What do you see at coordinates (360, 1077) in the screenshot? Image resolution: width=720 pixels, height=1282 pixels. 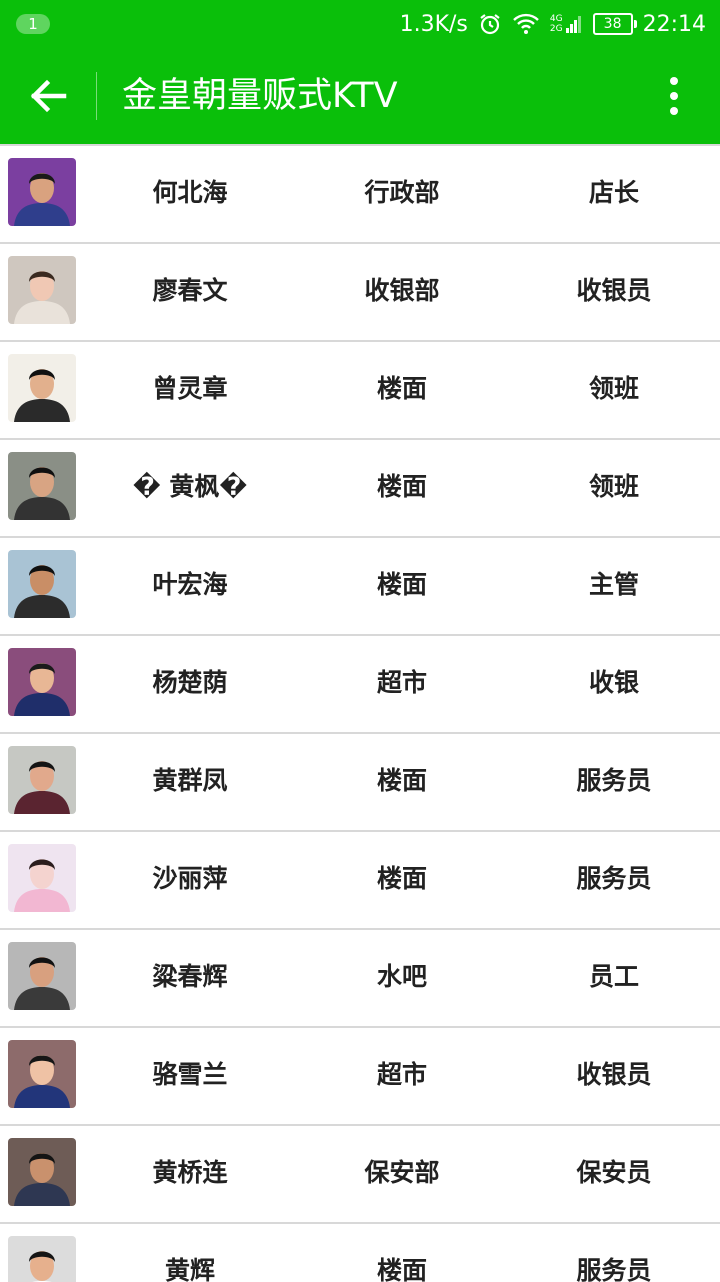 I see `employee-row: 骆雪兰 超市 收银员` at bounding box center [360, 1077].